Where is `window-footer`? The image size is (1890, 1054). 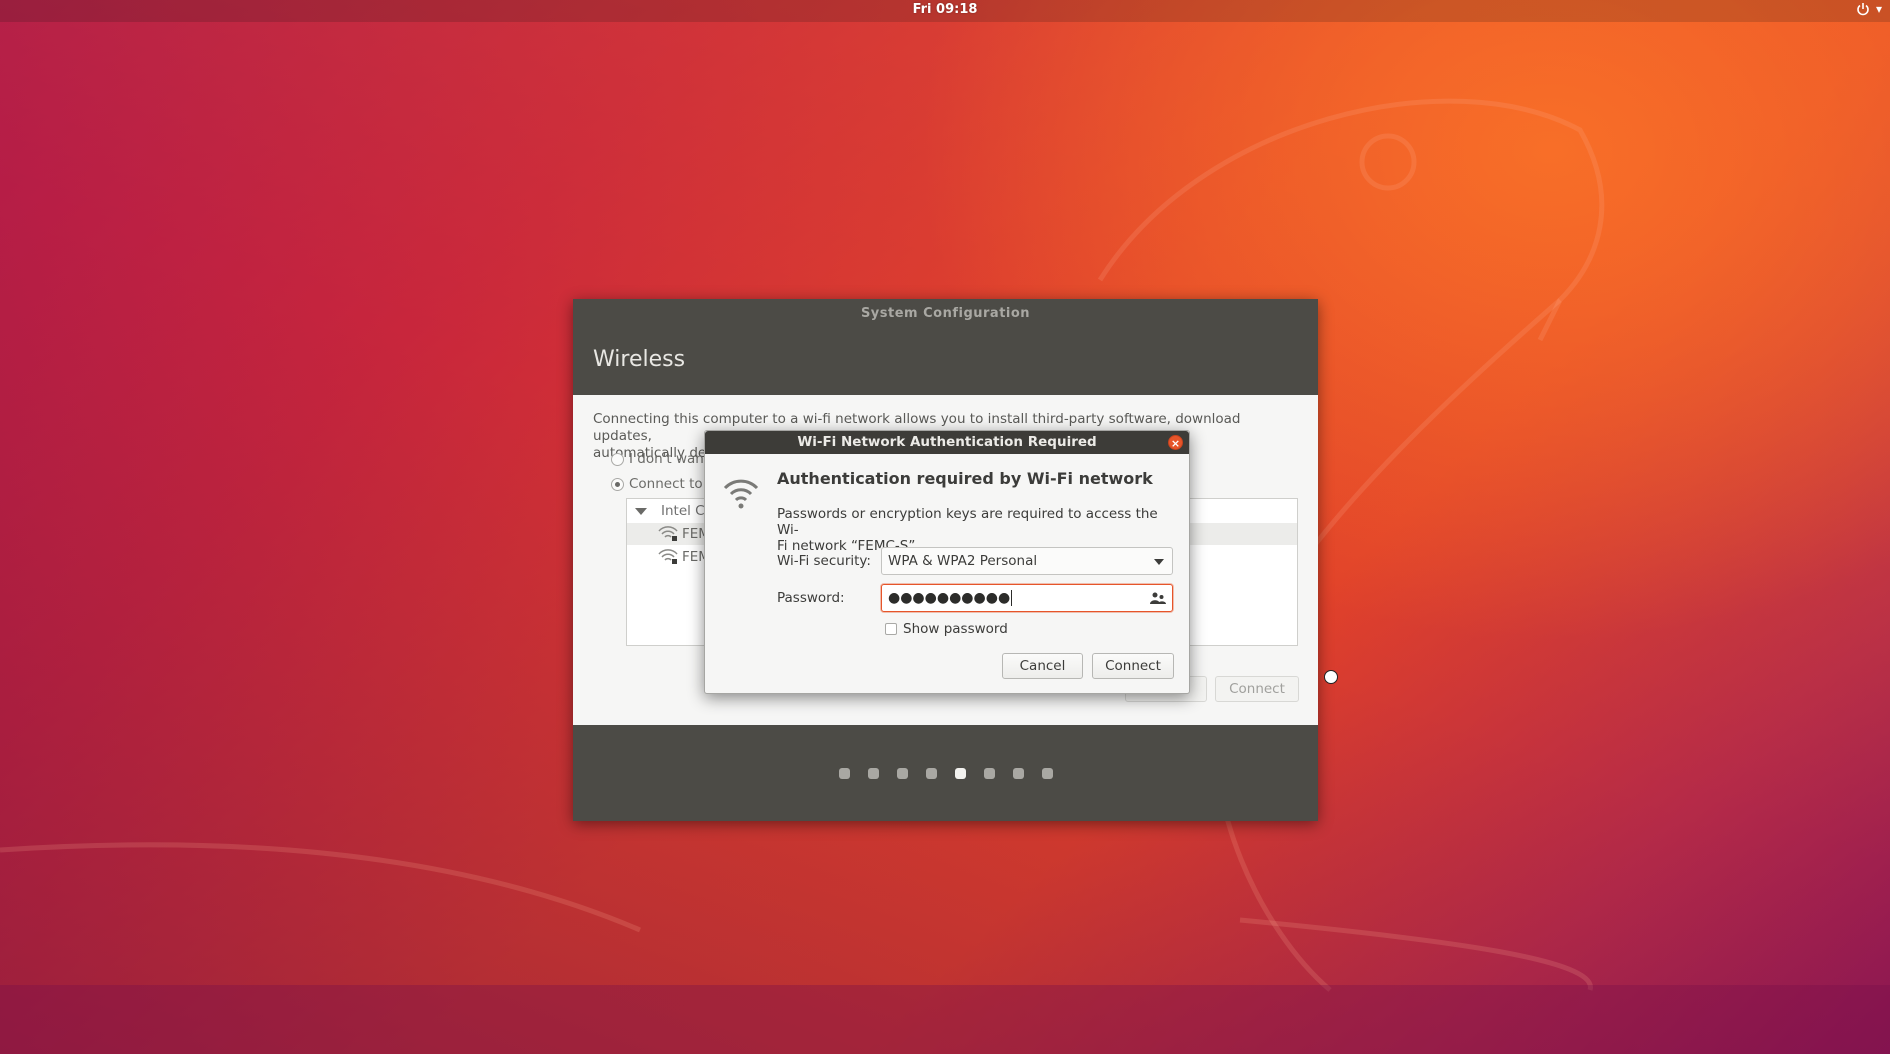
window-footer is located at coordinates (945, 773).